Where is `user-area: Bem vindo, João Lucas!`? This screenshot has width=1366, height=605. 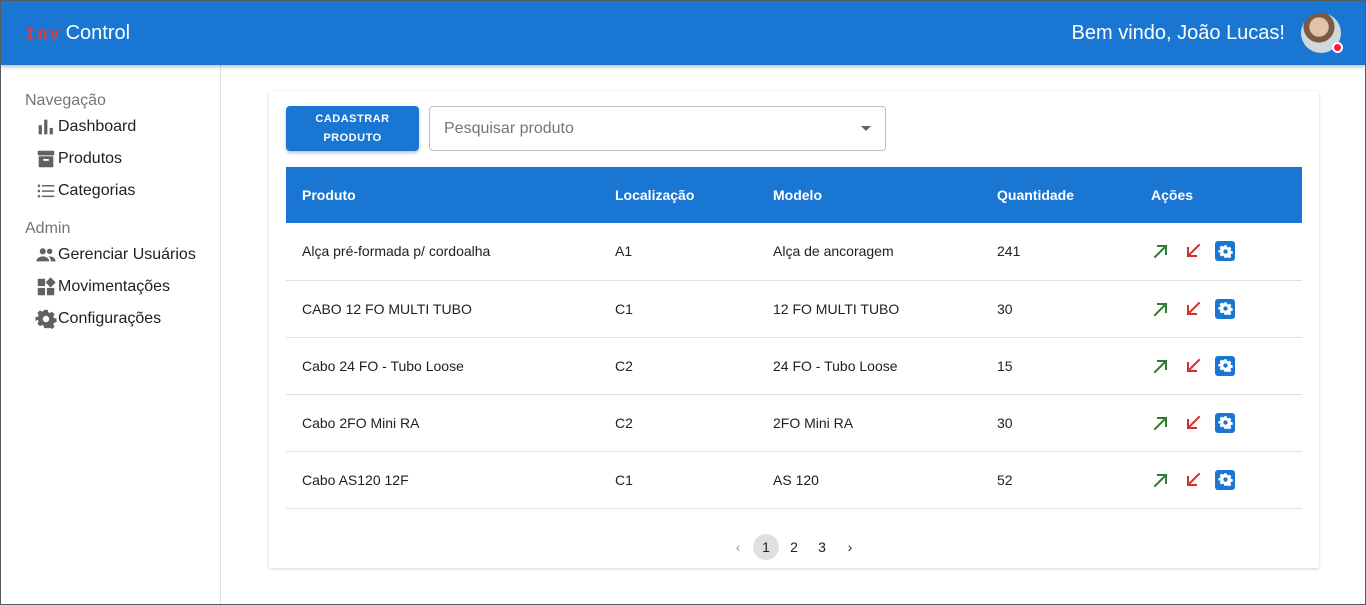 user-area: Bem vindo, João Lucas! is located at coordinates (1207, 33).